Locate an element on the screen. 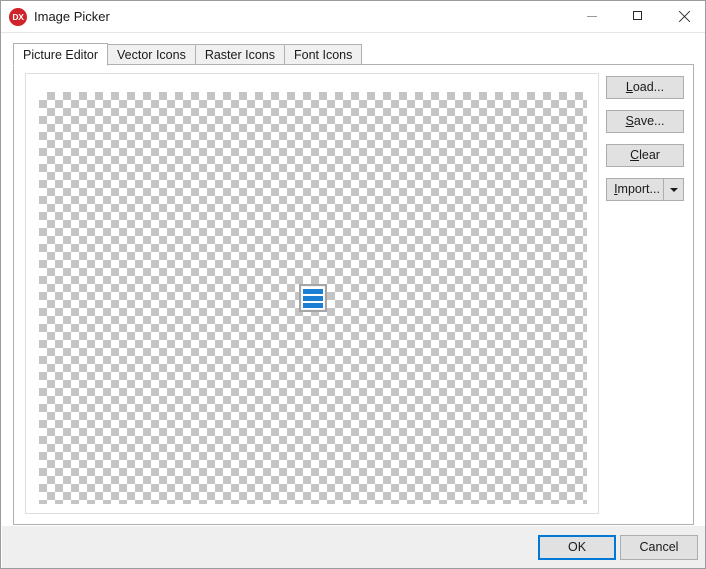 This screenshot has height=569, width=706. cancel-button: Cancel is located at coordinates (659, 547).